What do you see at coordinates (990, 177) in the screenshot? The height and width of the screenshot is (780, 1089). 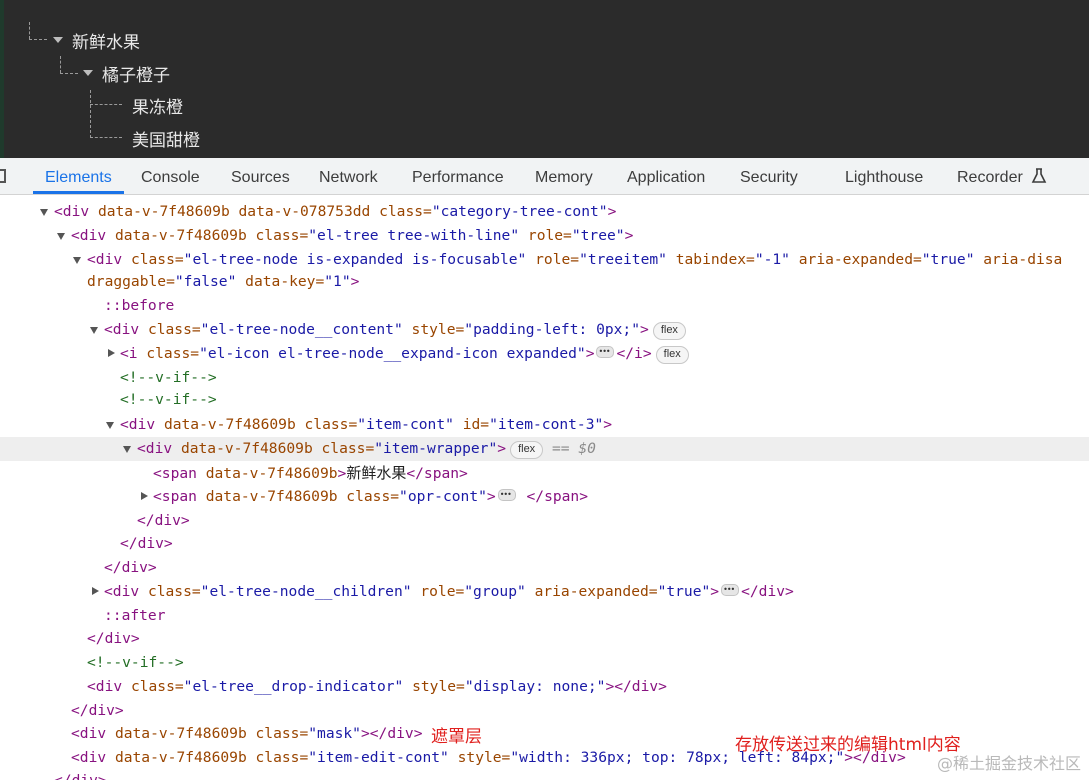 I see `tab-recorder-label: Recorder` at bounding box center [990, 177].